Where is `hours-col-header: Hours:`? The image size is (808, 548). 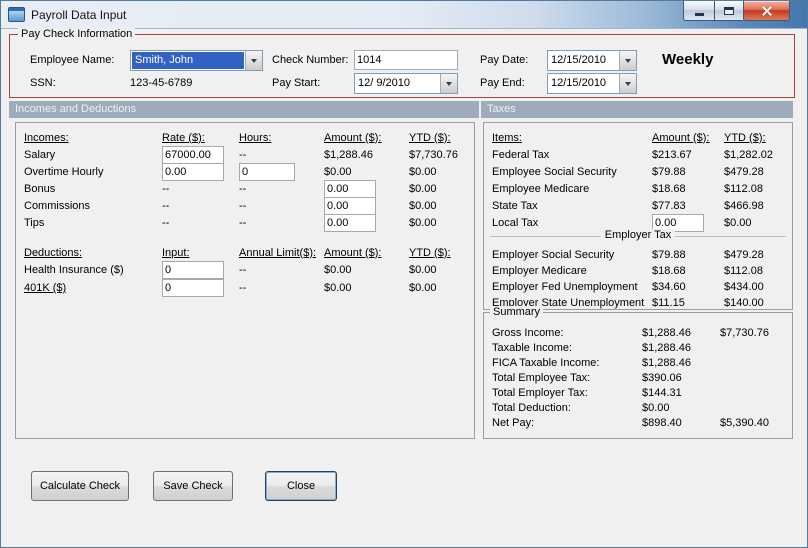
hours-col-header: Hours: is located at coordinates (255, 137).